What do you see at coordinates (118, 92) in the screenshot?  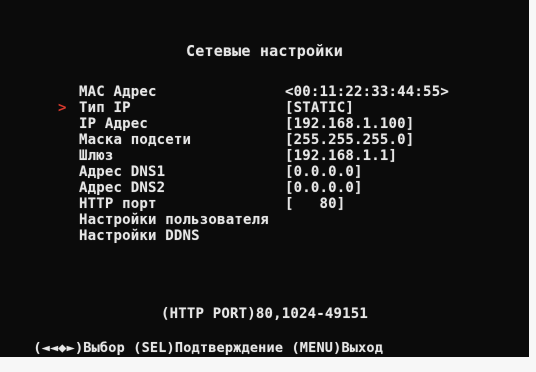 I see `mac-address-label: MAC Адрес` at bounding box center [118, 92].